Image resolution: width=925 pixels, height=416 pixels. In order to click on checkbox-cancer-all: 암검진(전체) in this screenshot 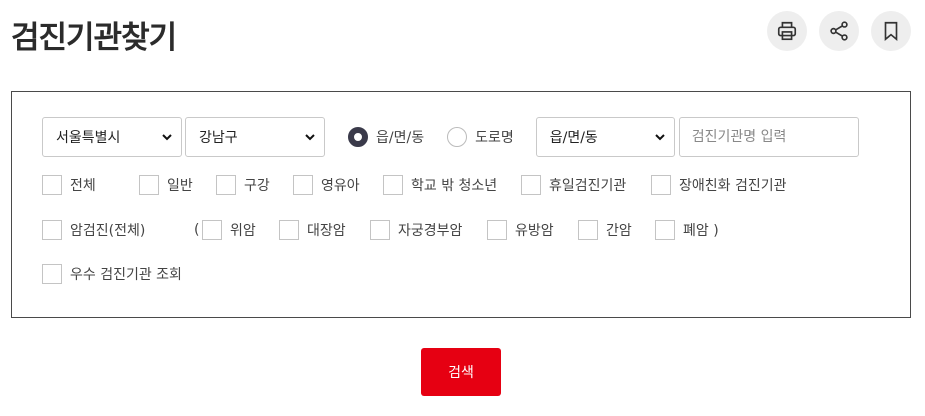, I will do `click(93, 230)`.